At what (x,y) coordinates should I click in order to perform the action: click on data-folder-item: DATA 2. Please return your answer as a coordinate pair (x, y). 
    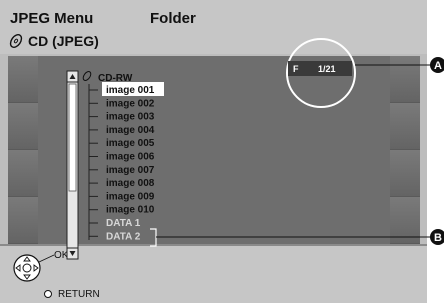
    Looking at the image, I should click on (123, 236).